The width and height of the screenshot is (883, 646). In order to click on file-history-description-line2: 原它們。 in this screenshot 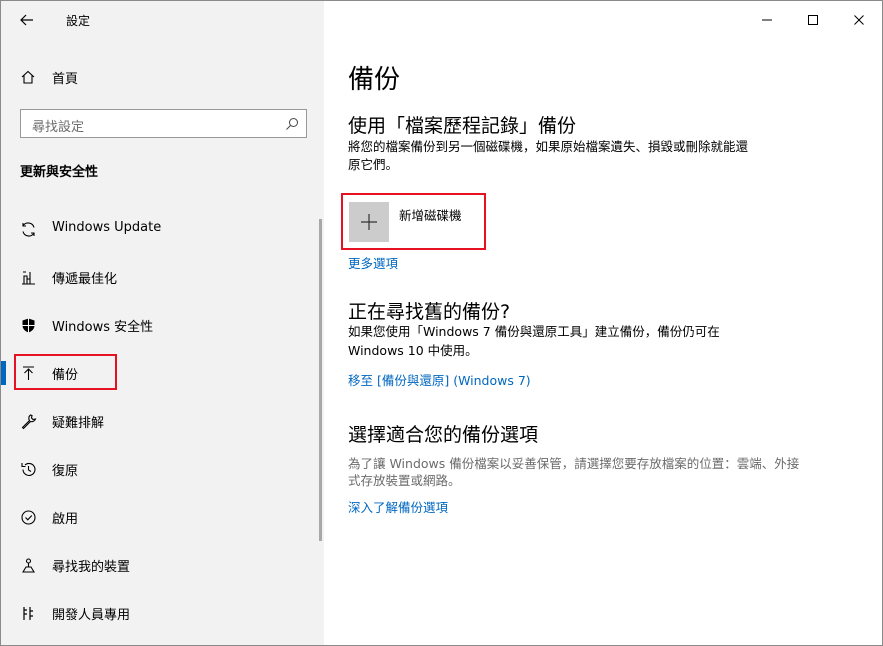, I will do `click(373, 164)`.